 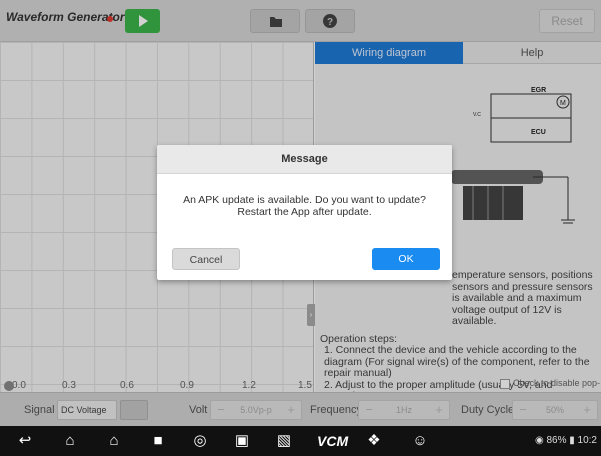 What do you see at coordinates (200, 441) in the screenshot?
I see `browser-icon: ◎` at bounding box center [200, 441].